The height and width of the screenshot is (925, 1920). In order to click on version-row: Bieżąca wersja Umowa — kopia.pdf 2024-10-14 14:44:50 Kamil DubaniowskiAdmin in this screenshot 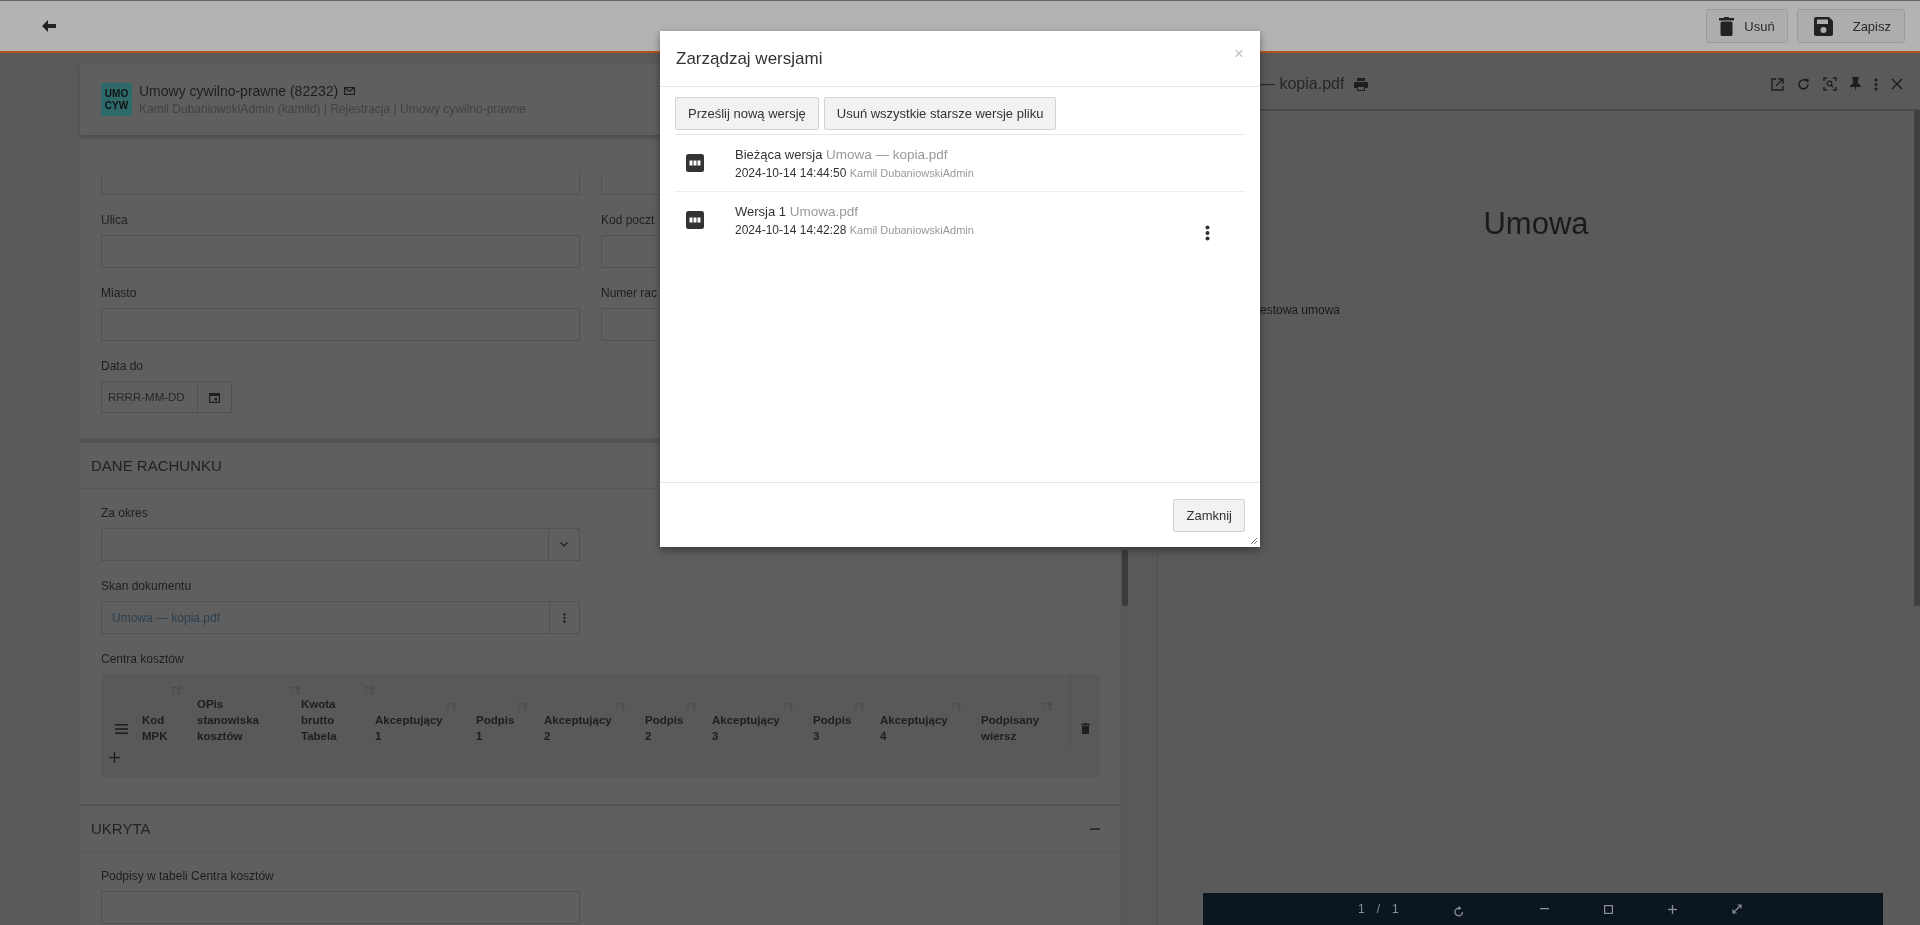, I will do `click(960, 163)`.